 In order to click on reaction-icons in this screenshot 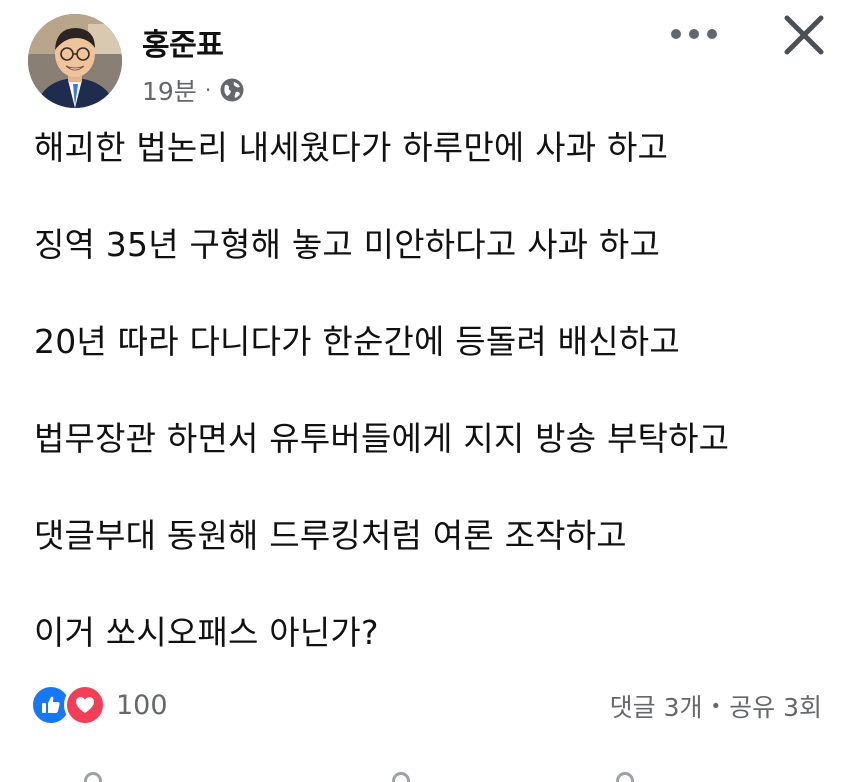, I will do `click(69, 705)`.